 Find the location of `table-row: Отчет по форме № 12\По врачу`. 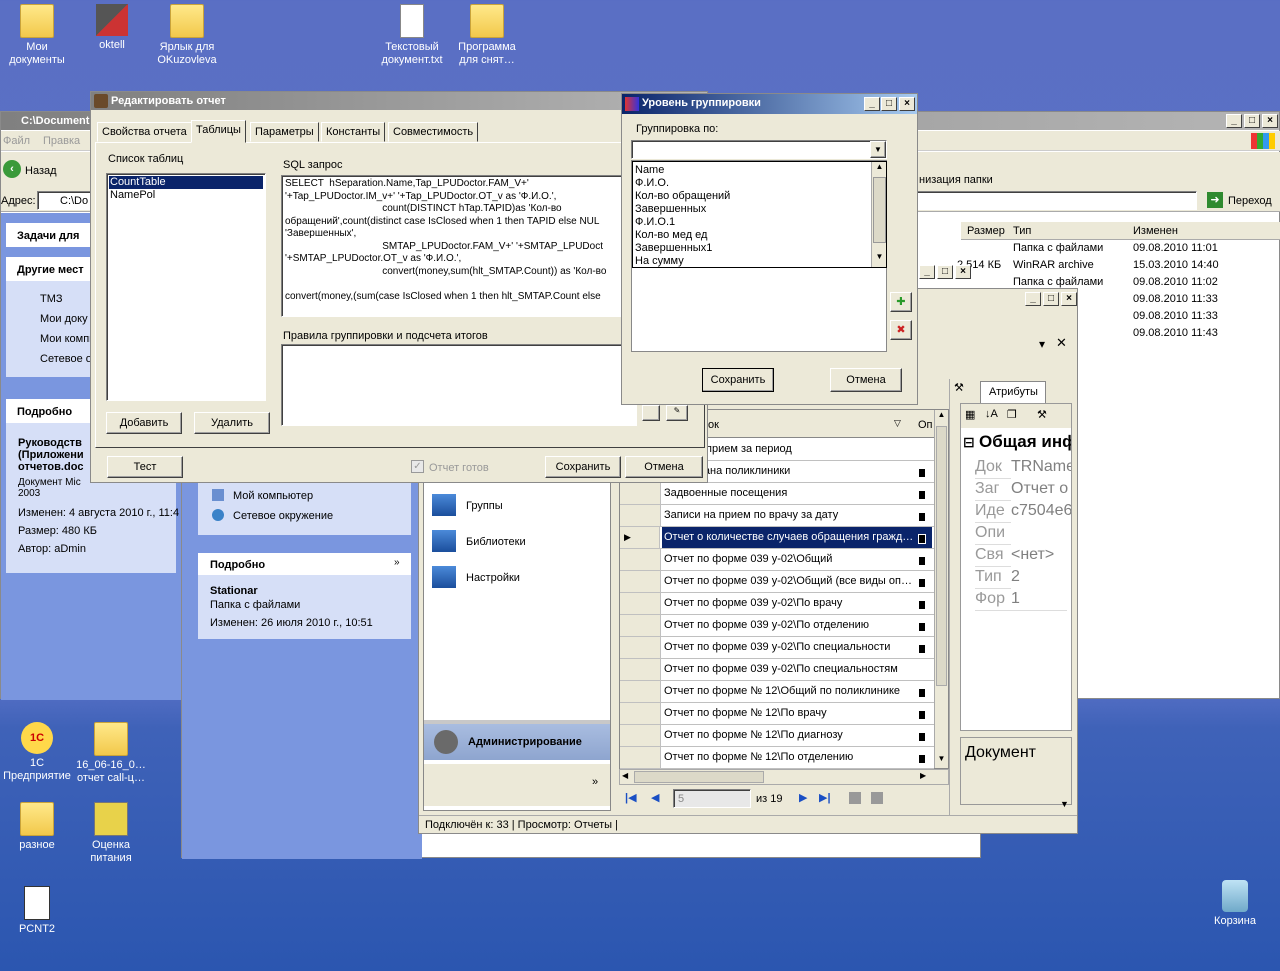

table-row: Отчет по форме № 12\По врачу is located at coordinates (777, 714).